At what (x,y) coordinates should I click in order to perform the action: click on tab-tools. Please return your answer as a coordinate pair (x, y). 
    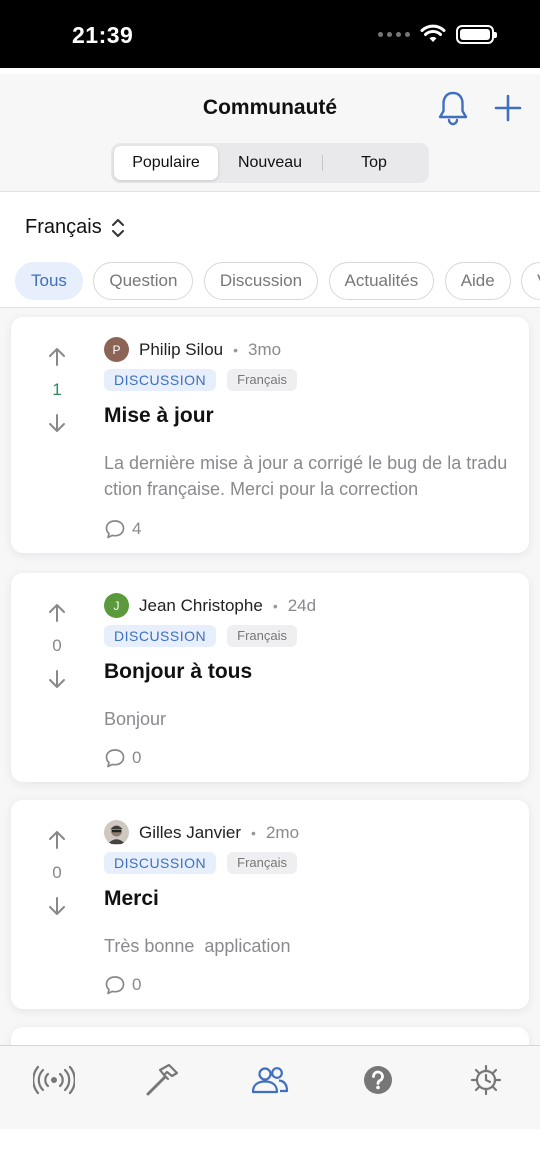
    Looking at the image, I should click on (162, 1080).